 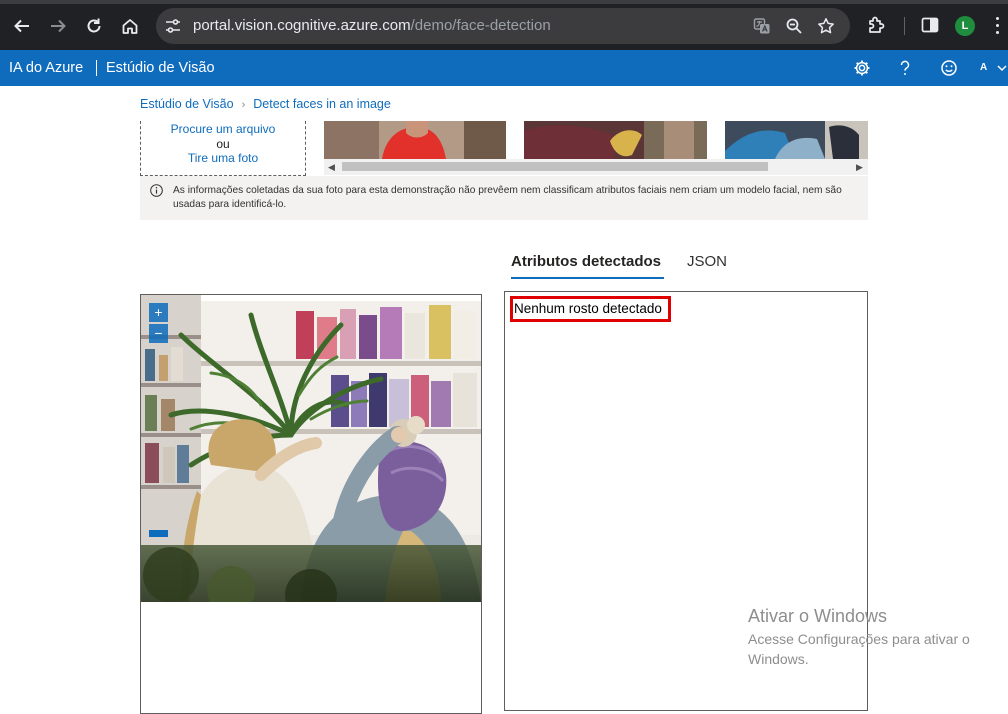 I want to click on kebab-menu-icon, so click(x=998, y=26).